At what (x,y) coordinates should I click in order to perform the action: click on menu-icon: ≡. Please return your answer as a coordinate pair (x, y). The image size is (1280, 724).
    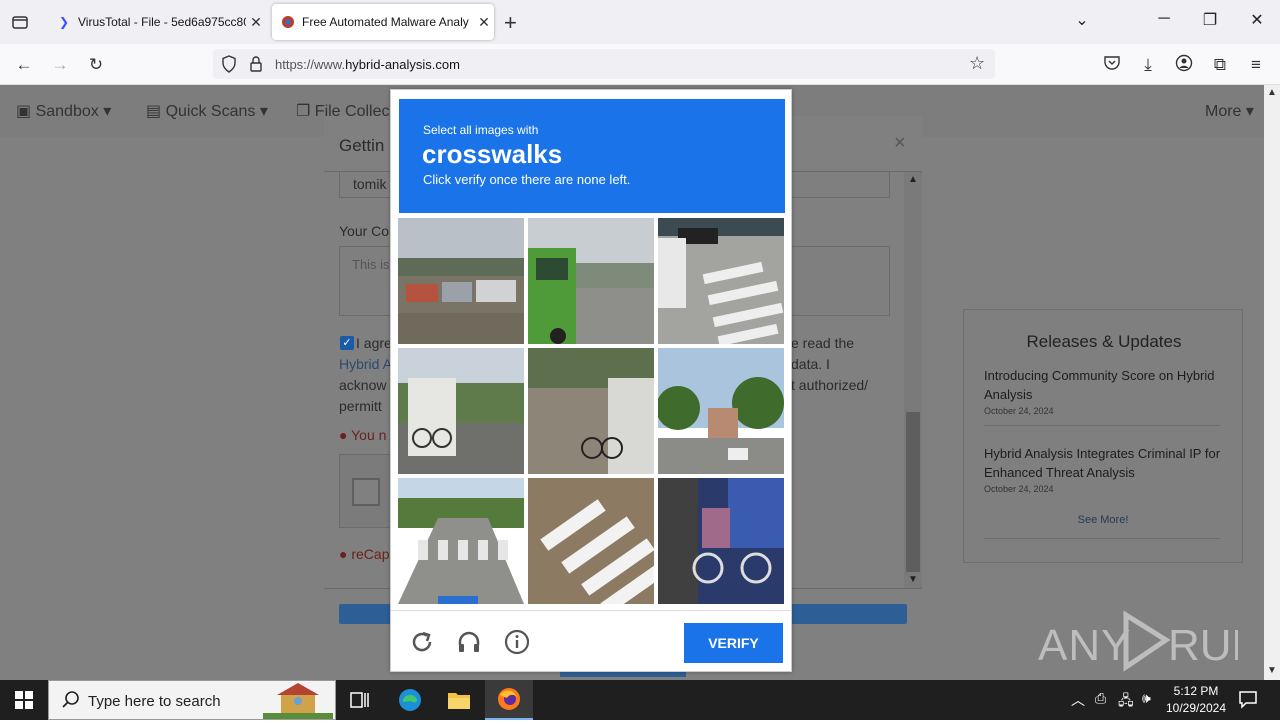
    Looking at the image, I should click on (1256, 65).